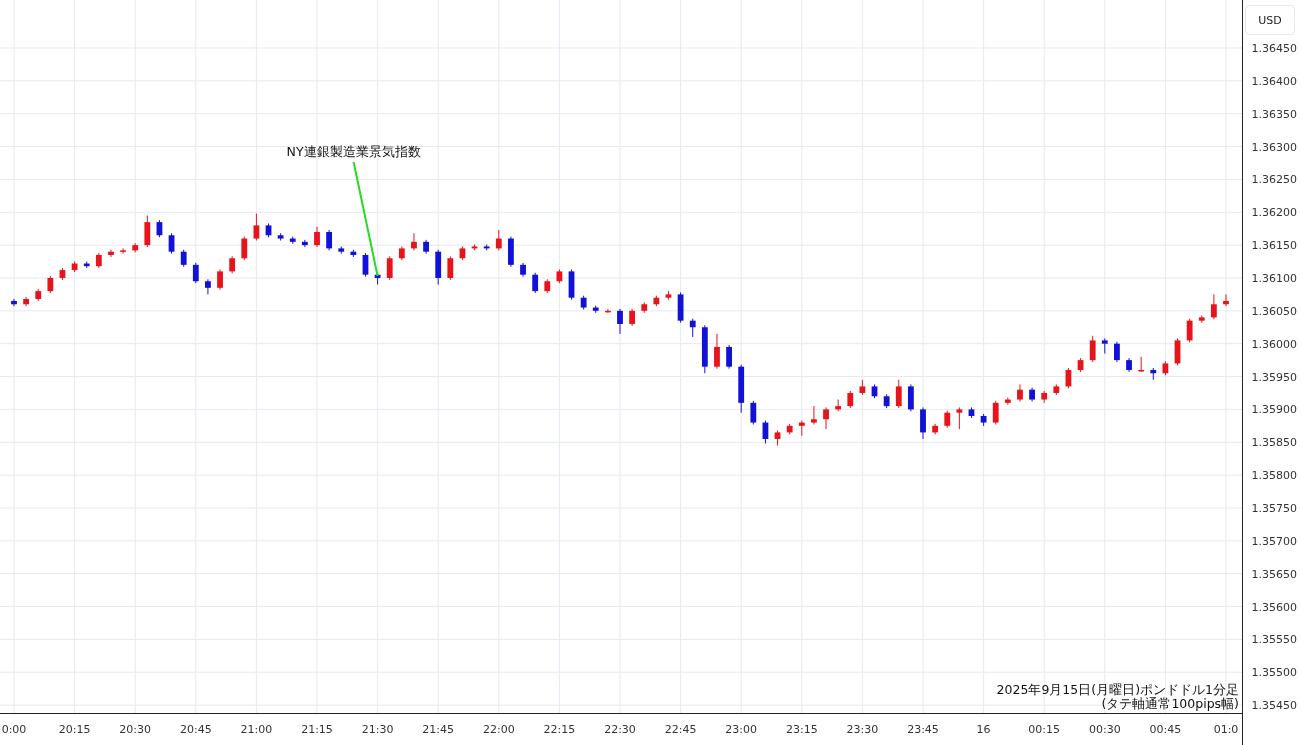  What do you see at coordinates (1274, 180) in the screenshot?
I see `price-axis-label: 1.36250` at bounding box center [1274, 180].